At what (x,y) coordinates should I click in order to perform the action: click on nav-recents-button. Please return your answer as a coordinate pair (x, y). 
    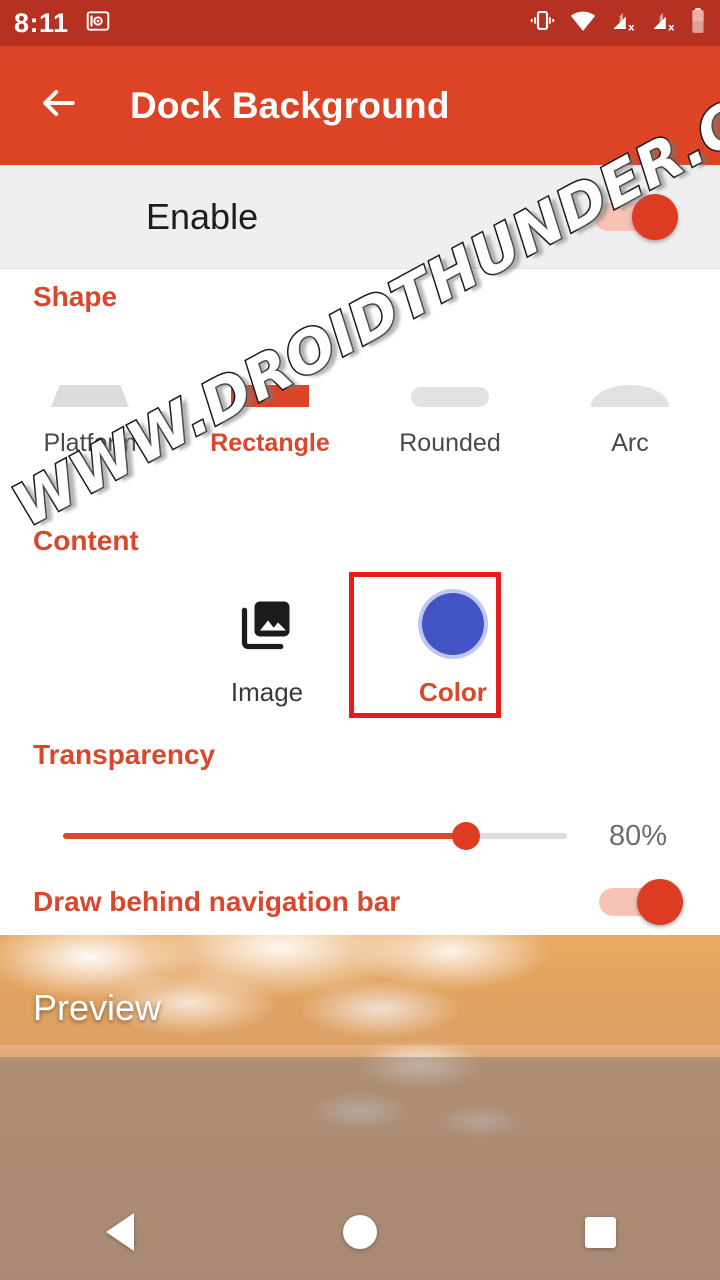
    Looking at the image, I should click on (600, 1232).